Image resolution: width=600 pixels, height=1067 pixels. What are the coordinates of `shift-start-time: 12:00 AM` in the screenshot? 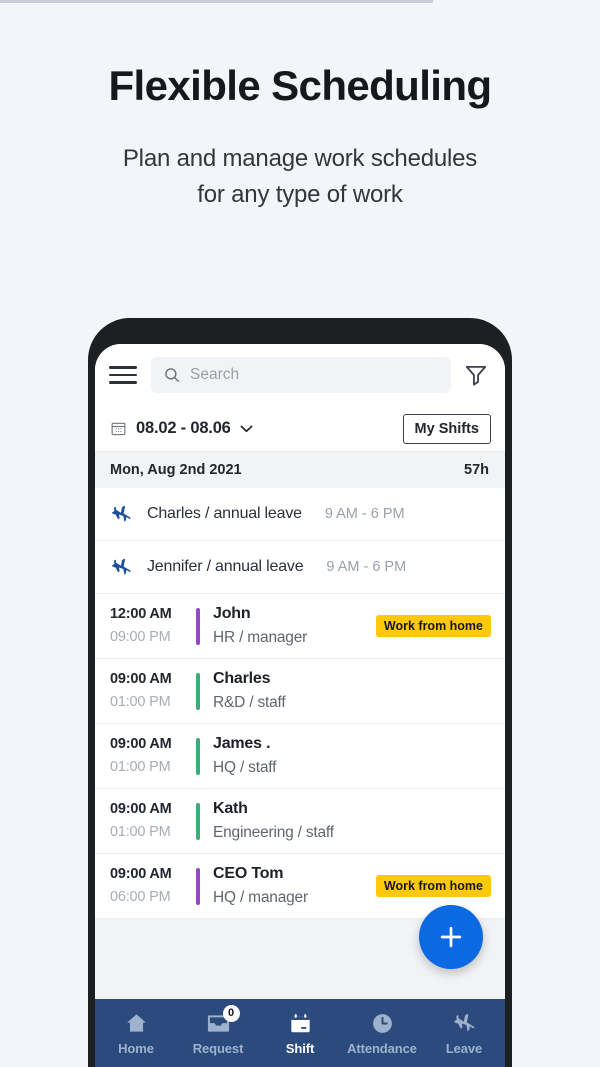 It's located at (141, 613).